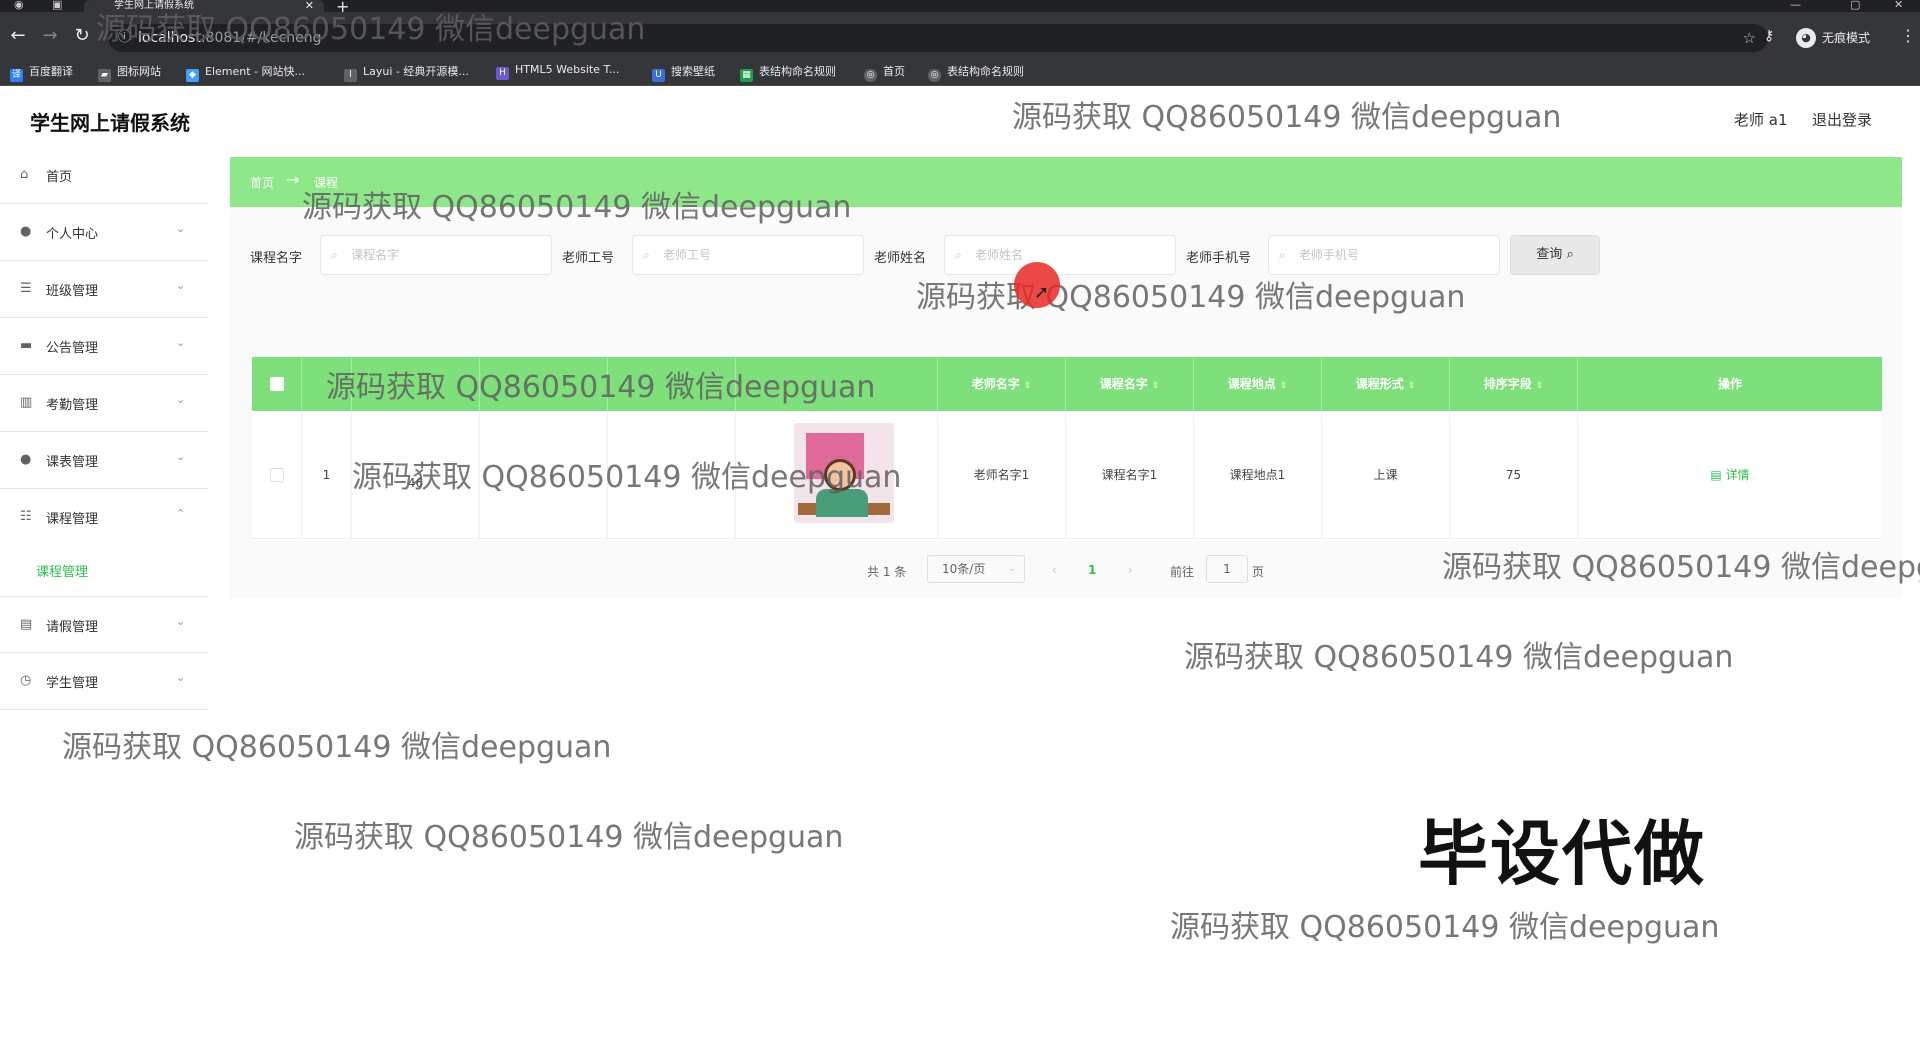  I want to click on app-title: 学生网上请假系统, so click(110, 123).